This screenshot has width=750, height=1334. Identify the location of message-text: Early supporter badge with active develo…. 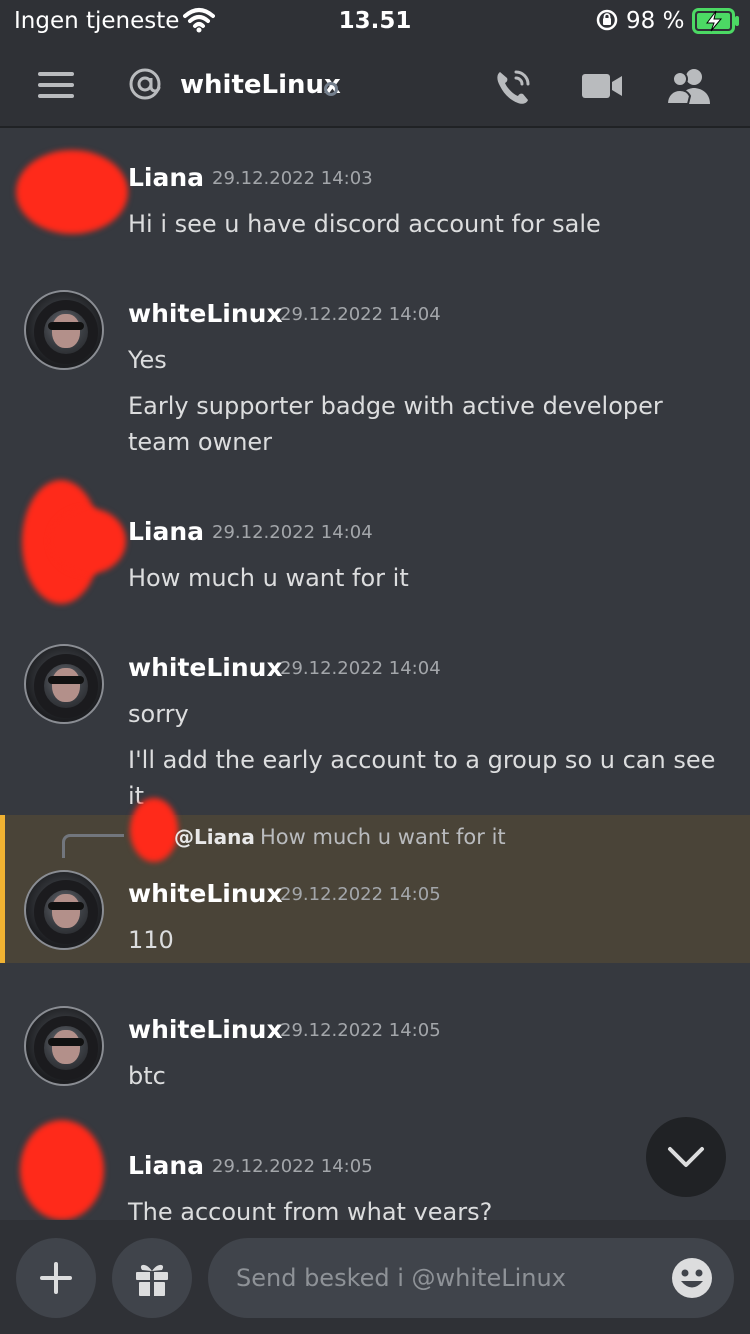
(395, 424).